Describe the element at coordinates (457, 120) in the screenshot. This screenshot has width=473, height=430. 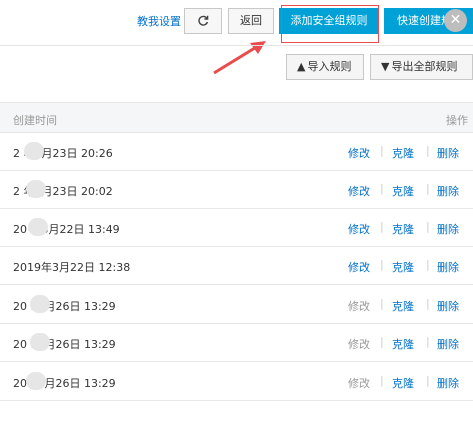
I see `column-header-operations: 操作` at that location.